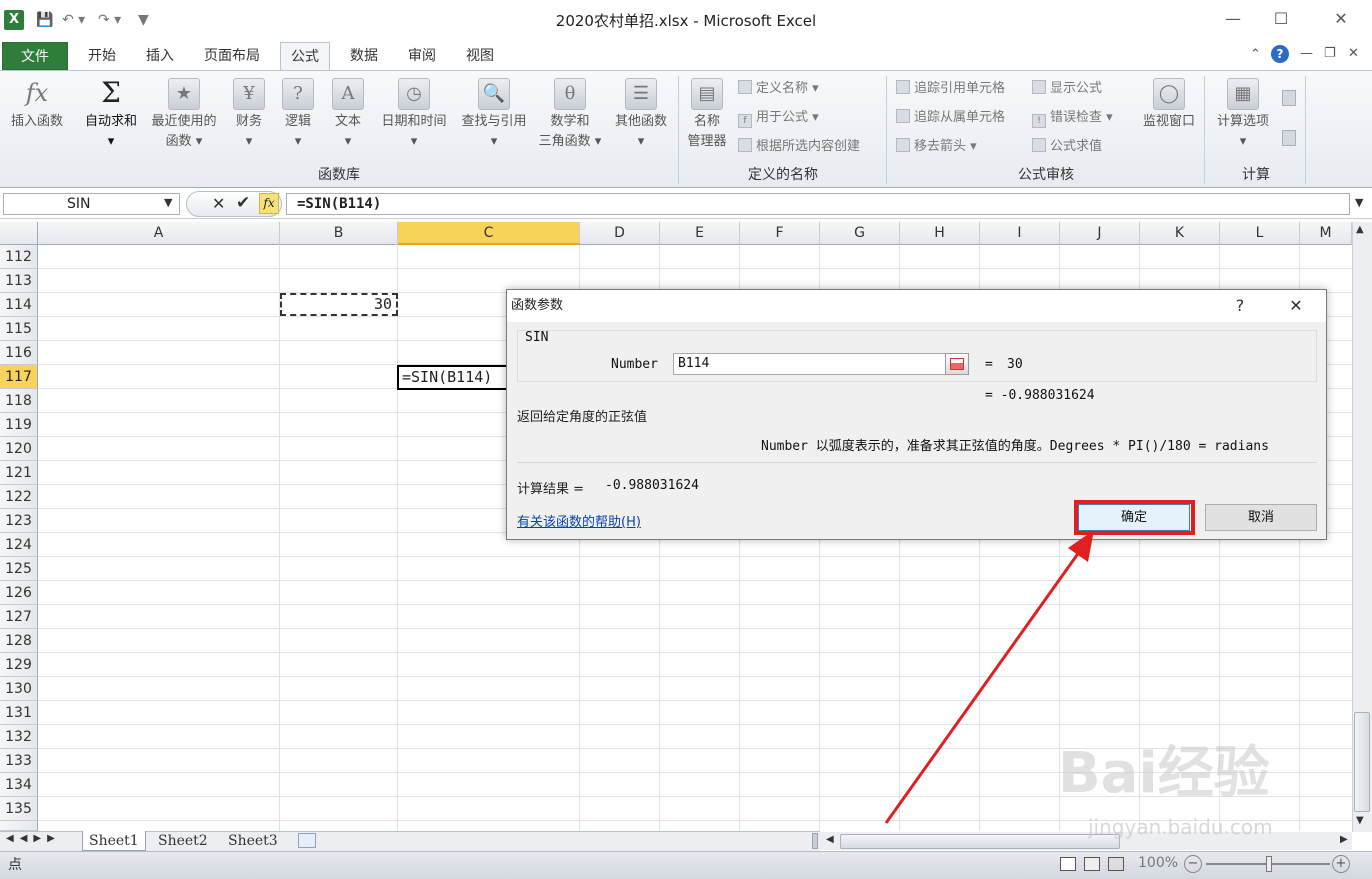 This screenshot has height=879, width=1372. What do you see at coordinates (984, 685) in the screenshot?
I see `annotation-arrow-line` at bounding box center [984, 685].